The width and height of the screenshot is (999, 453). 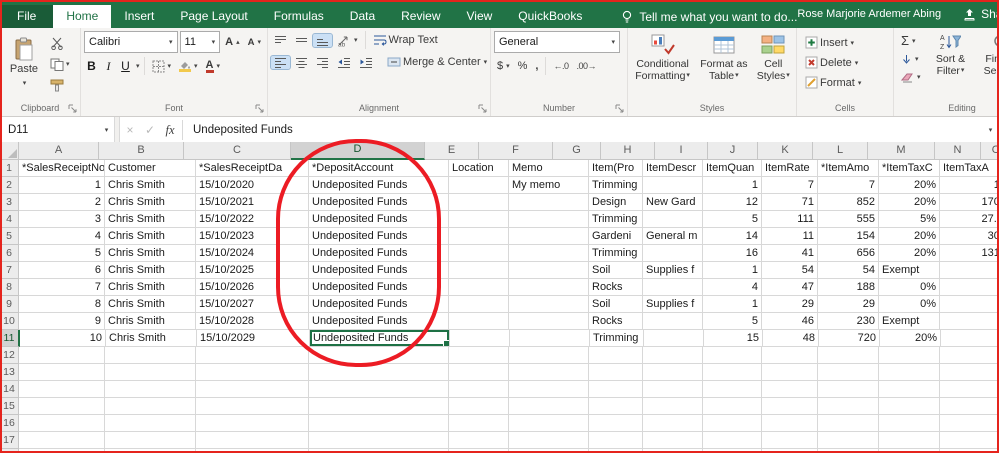 I want to click on column-header-G: G, so click(x=577, y=151).